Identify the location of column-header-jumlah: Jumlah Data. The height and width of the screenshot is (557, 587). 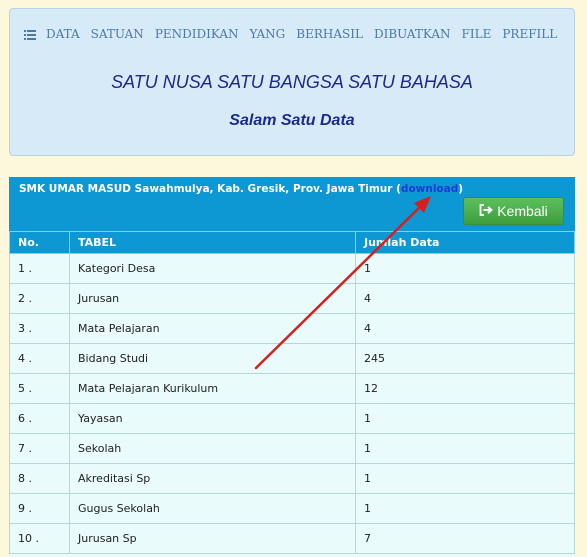
(465, 242).